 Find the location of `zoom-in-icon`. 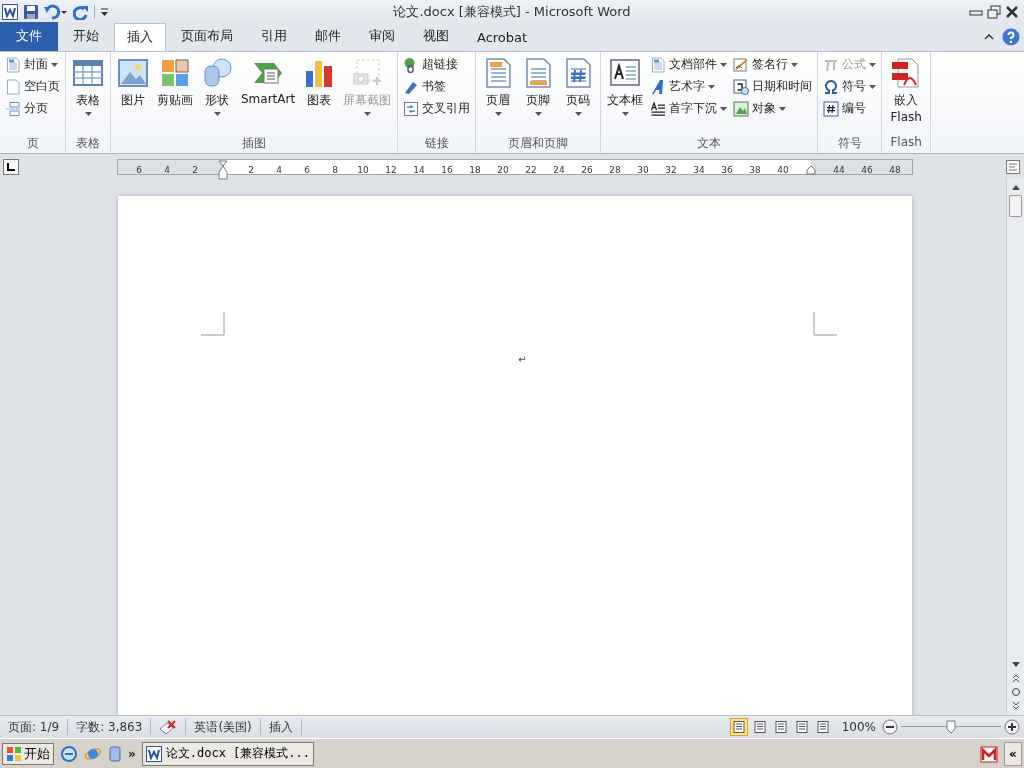

zoom-in-icon is located at coordinates (1012, 727).